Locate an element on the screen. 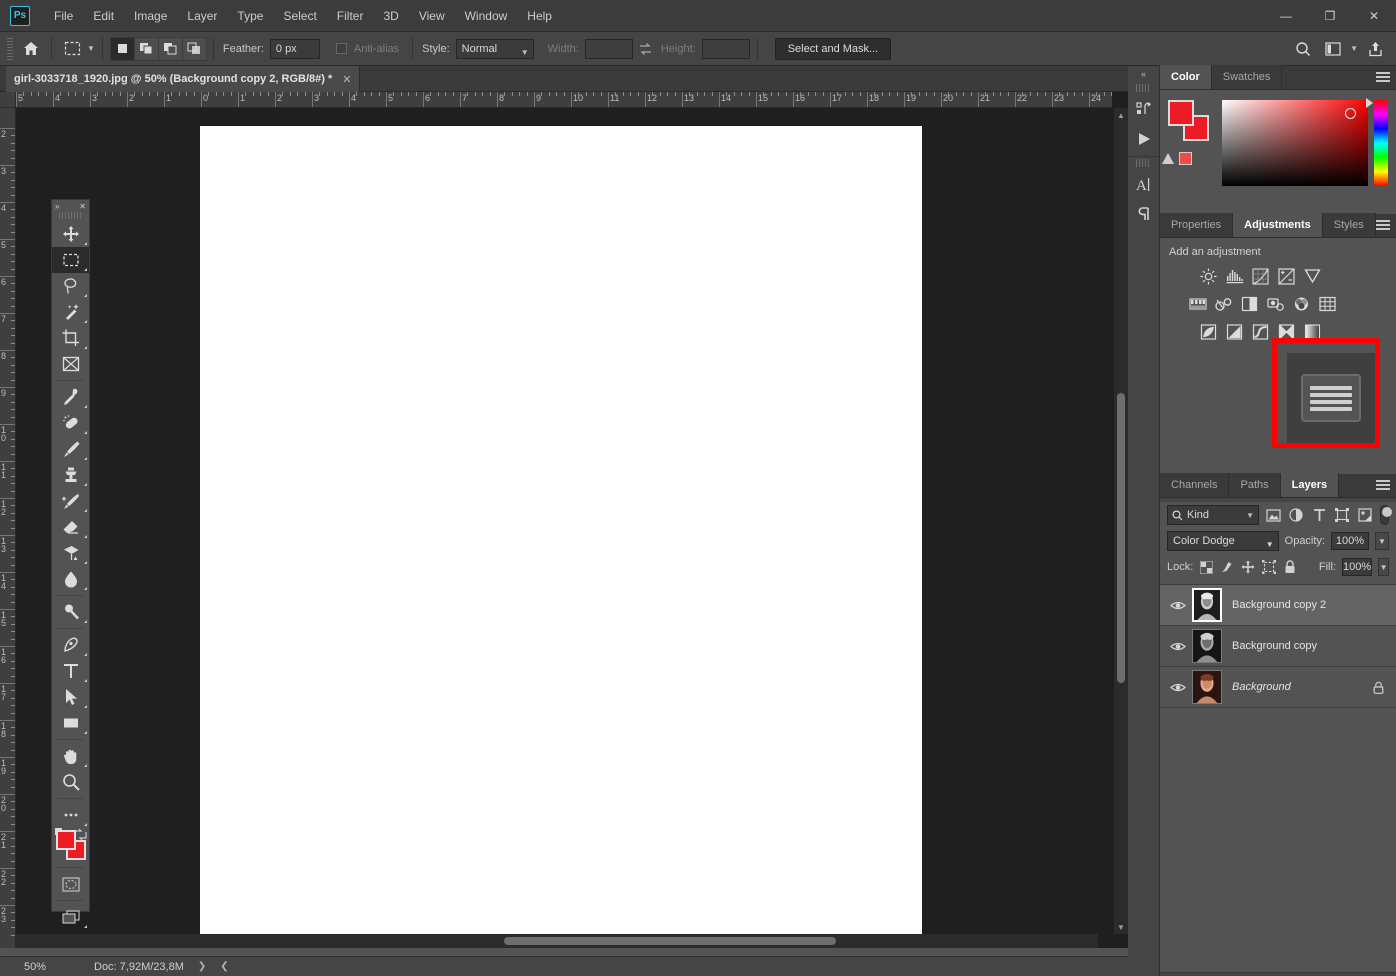  lock-transparent-pixels-icon is located at coordinates (1206, 567).